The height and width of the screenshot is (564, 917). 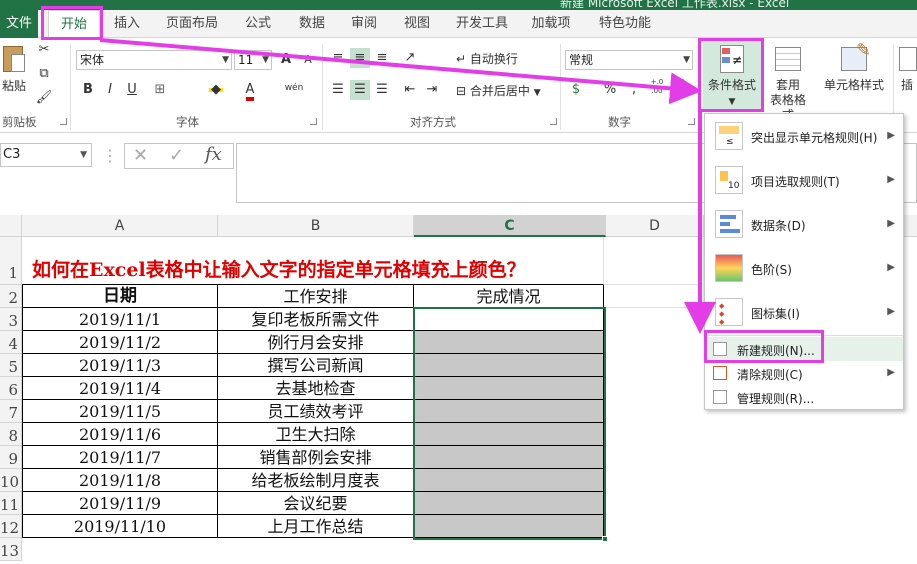 What do you see at coordinates (400, 71) in the screenshot?
I see `arrow-home-to-conditional` at bounding box center [400, 71].